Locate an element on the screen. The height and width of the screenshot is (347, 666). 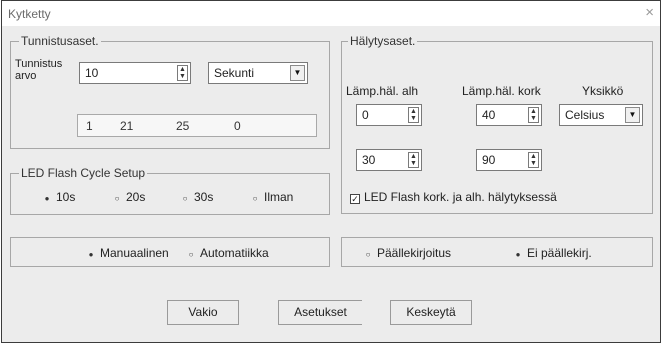
led-cycle-20s: ○ 20s is located at coordinates (129, 197).